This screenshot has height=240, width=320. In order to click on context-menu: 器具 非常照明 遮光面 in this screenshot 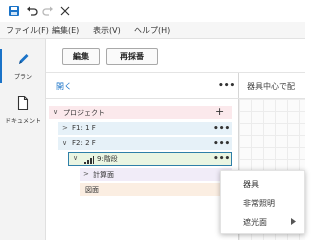, I will do `click(262, 202)`.